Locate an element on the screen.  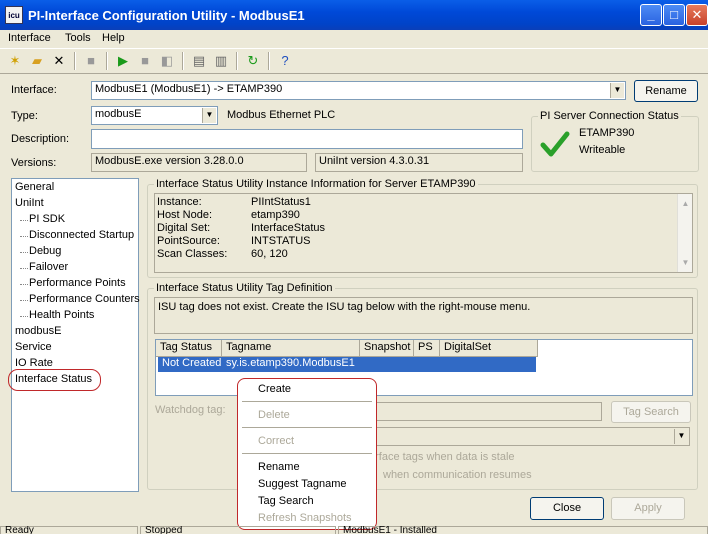
menu-item-delete: Delete is located at coordinates (274, 415).